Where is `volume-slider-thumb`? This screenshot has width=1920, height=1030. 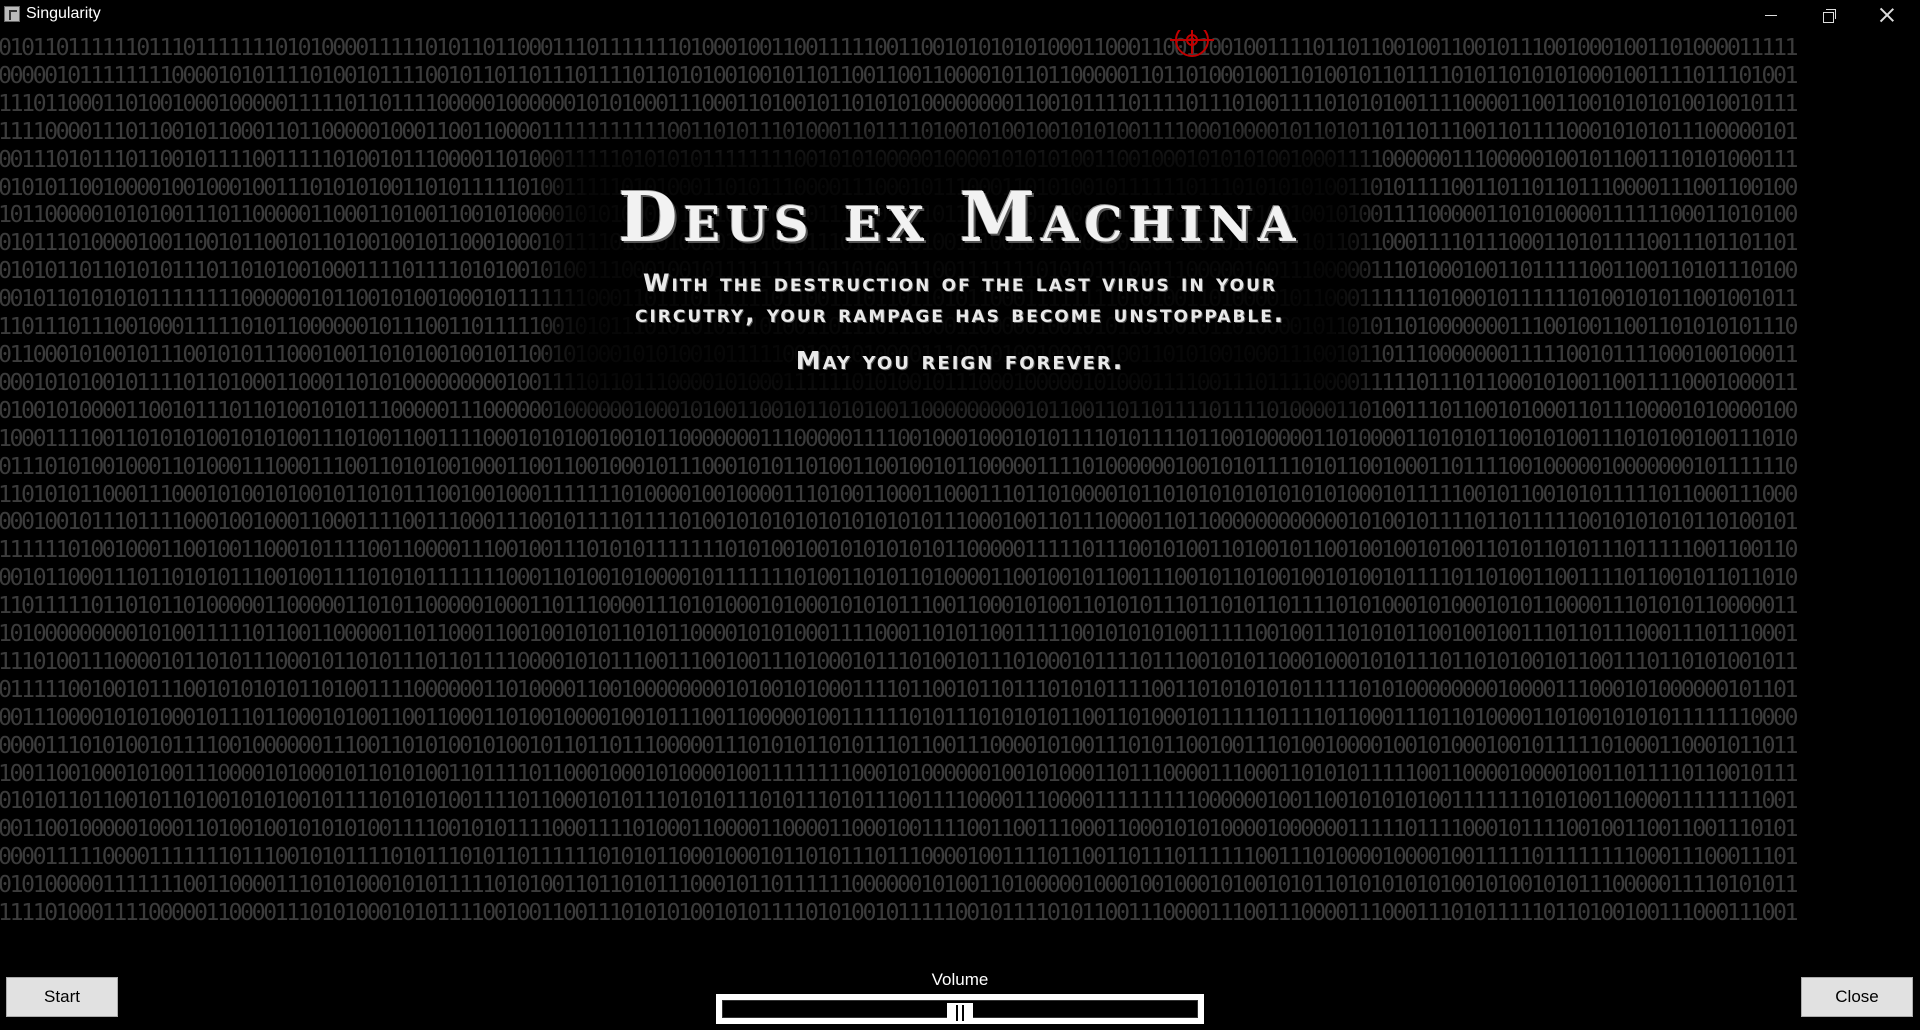
volume-slider-thumb is located at coordinates (960, 1013).